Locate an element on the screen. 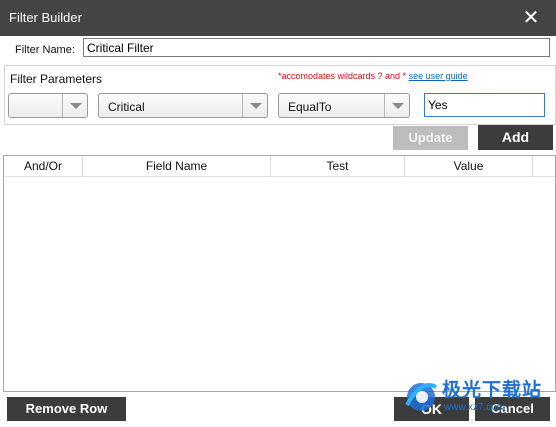 Image resolution: width=556 pixels, height=427 pixels. wildcard-note-text: *accomodates wildcards ? and * is located at coordinates (343, 76).